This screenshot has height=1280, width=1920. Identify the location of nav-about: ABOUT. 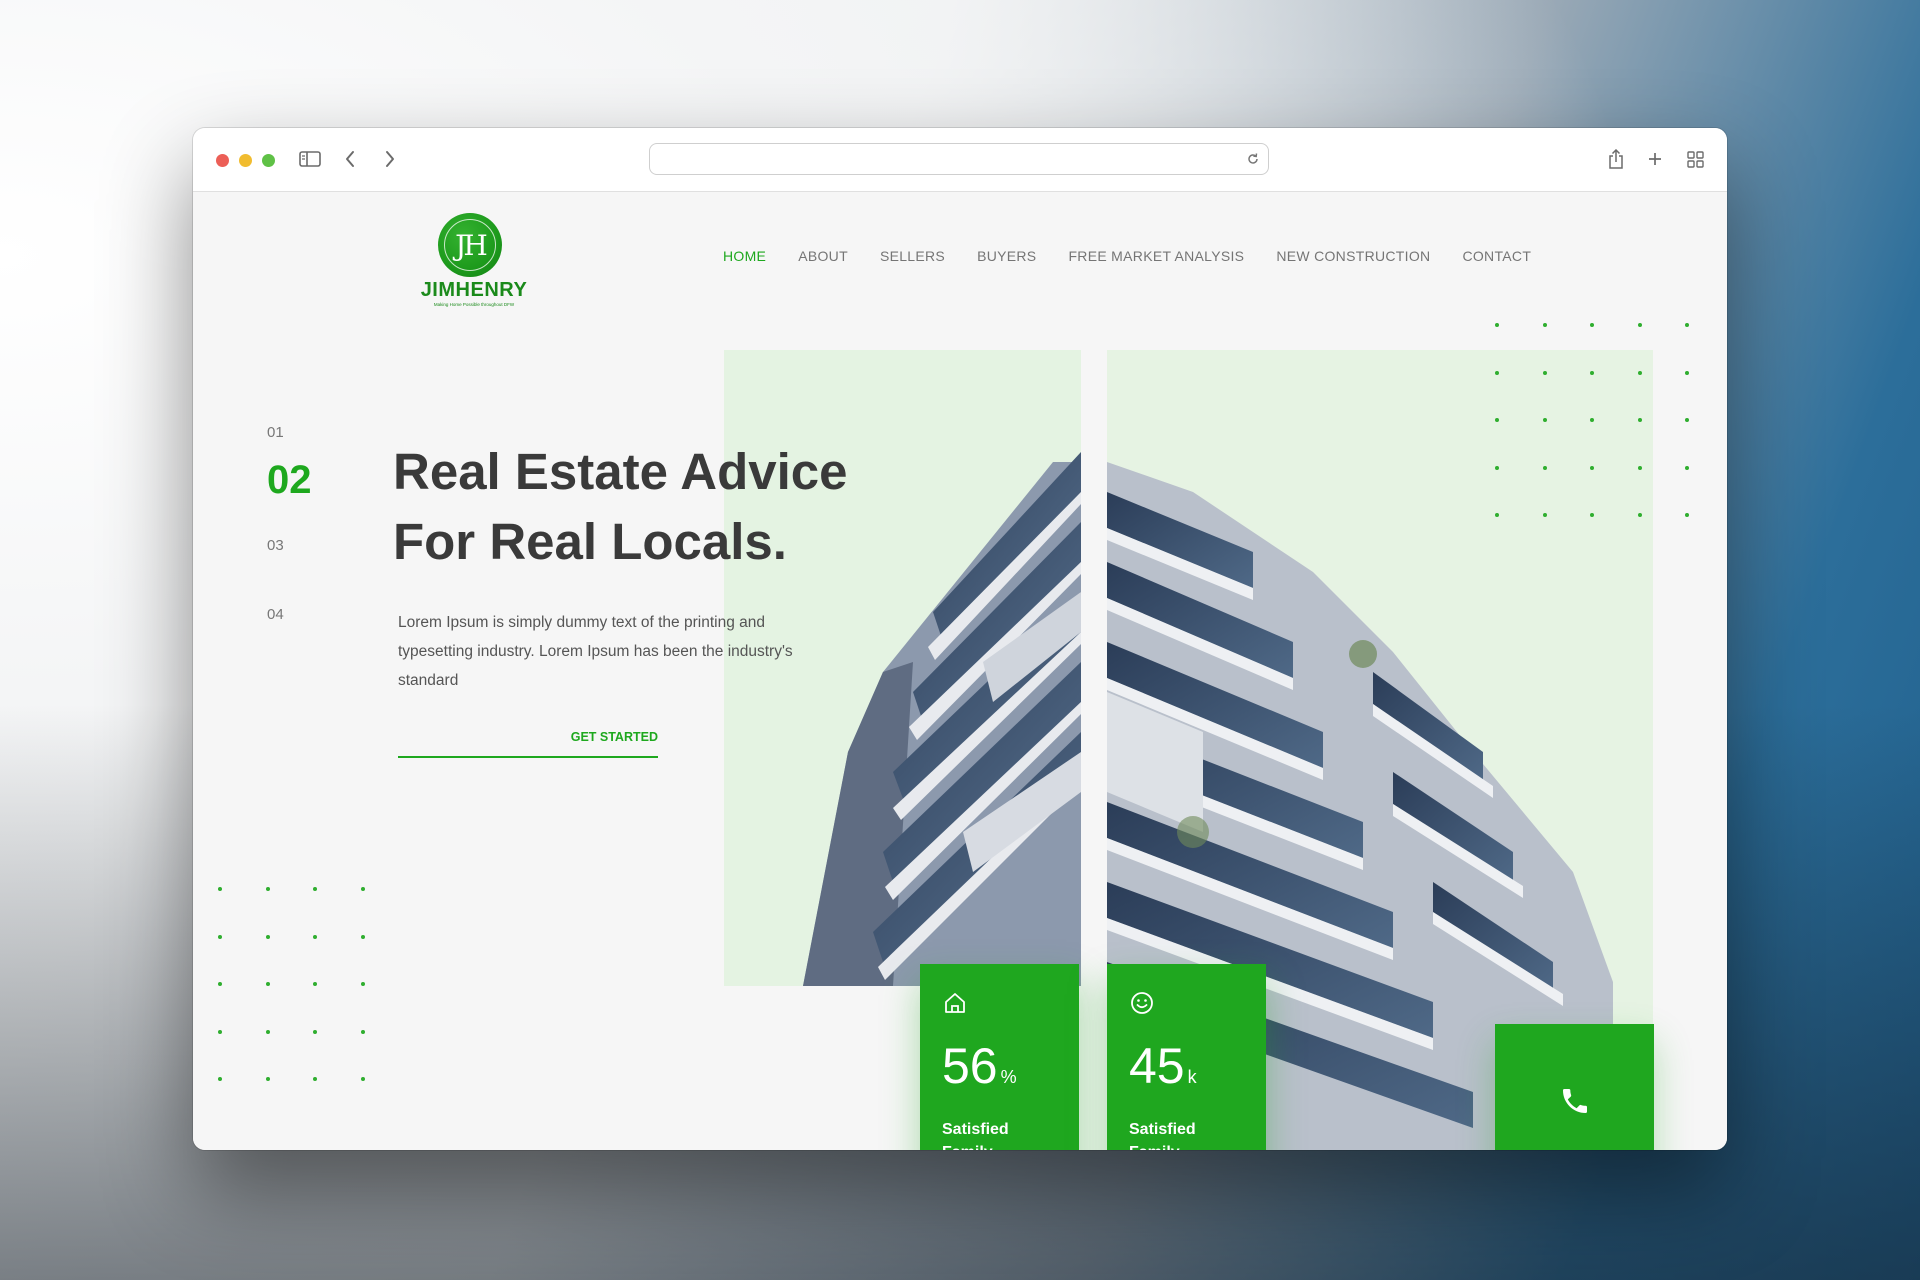
(823, 256).